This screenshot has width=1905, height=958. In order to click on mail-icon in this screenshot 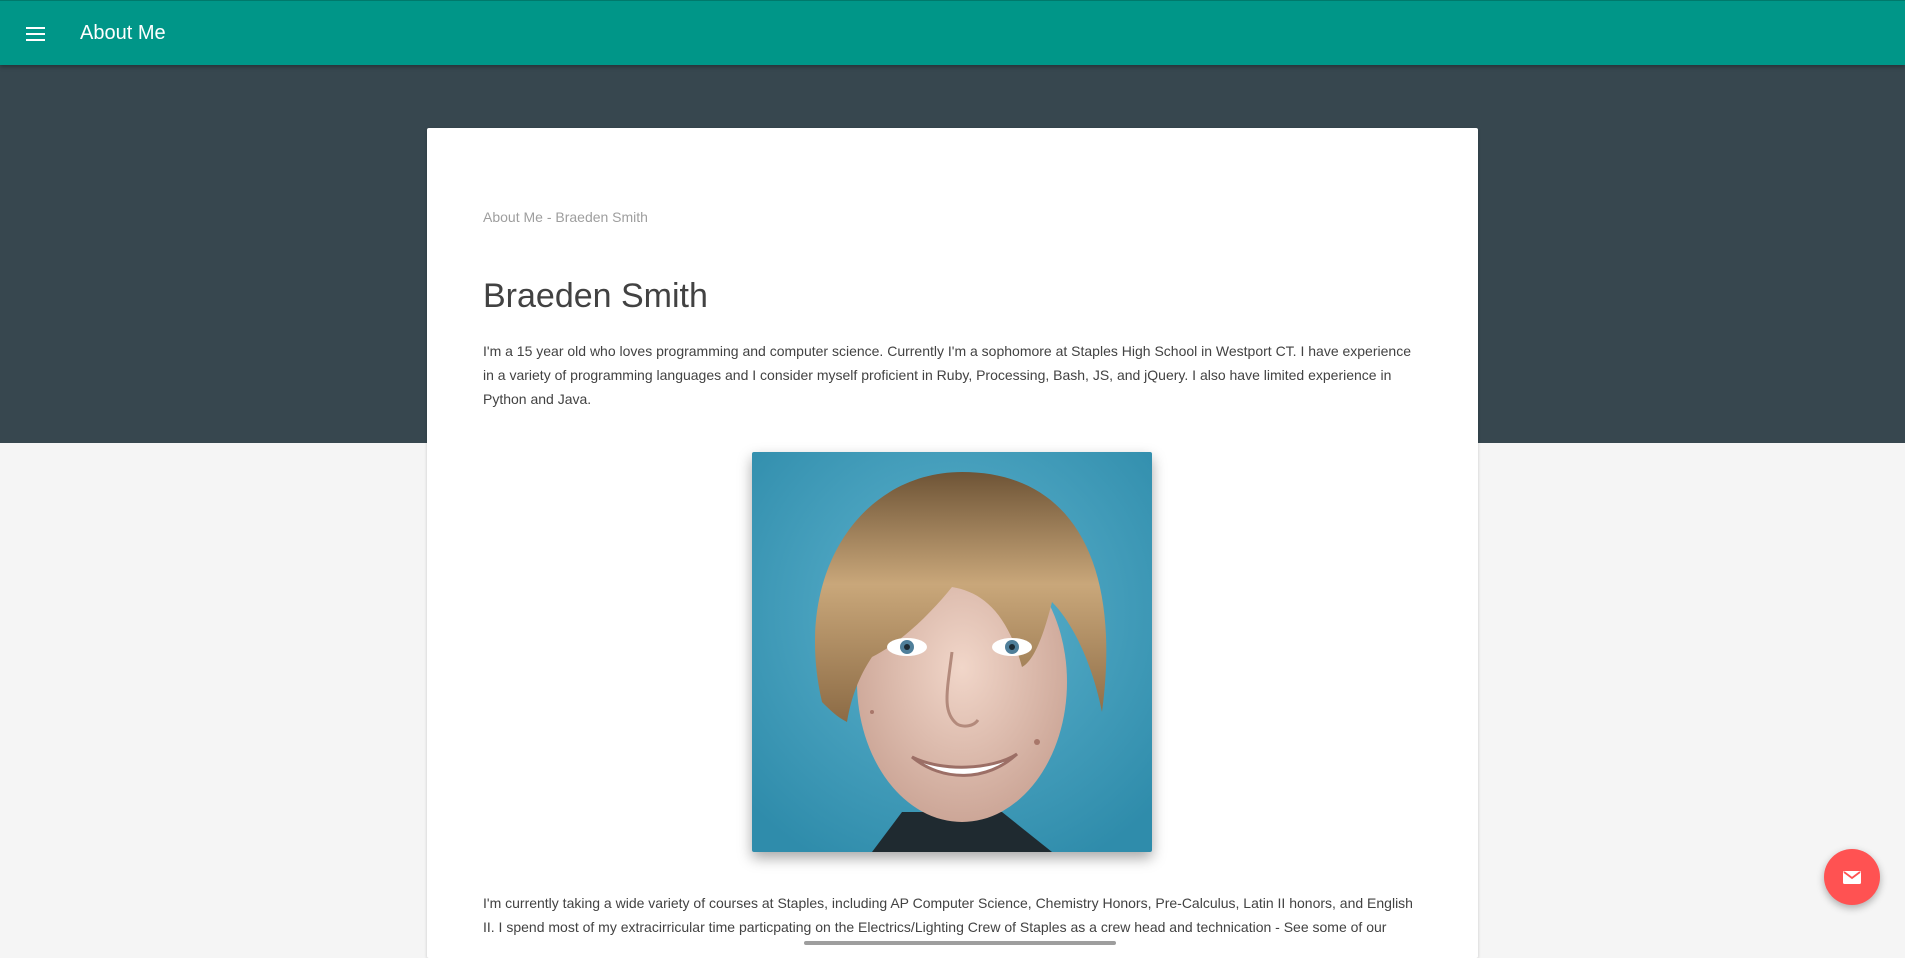, I will do `click(1852, 877)`.